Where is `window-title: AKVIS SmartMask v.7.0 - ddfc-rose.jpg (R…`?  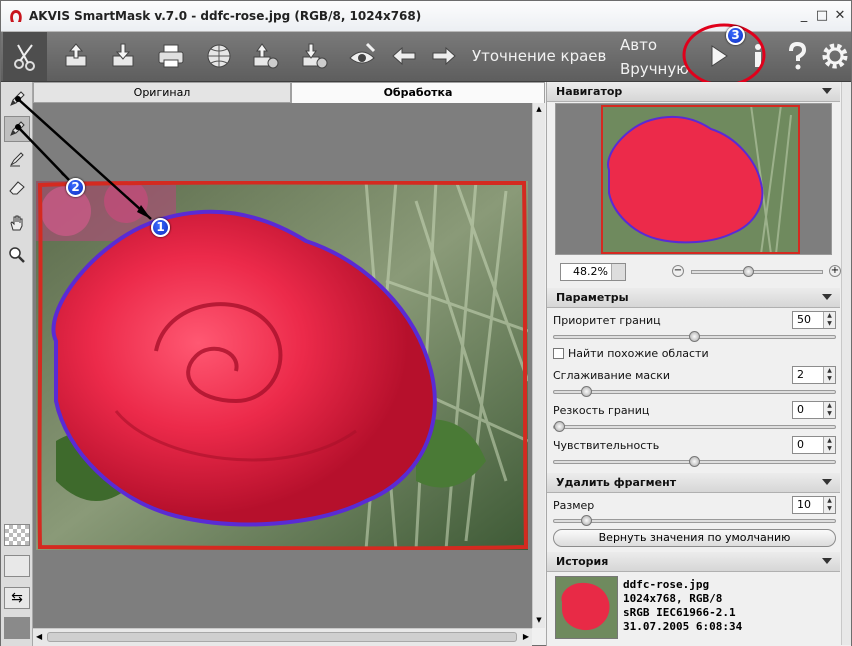
window-title: AKVIS SmartMask v.7.0 - ddfc-rose.jpg (R… is located at coordinates (225, 16).